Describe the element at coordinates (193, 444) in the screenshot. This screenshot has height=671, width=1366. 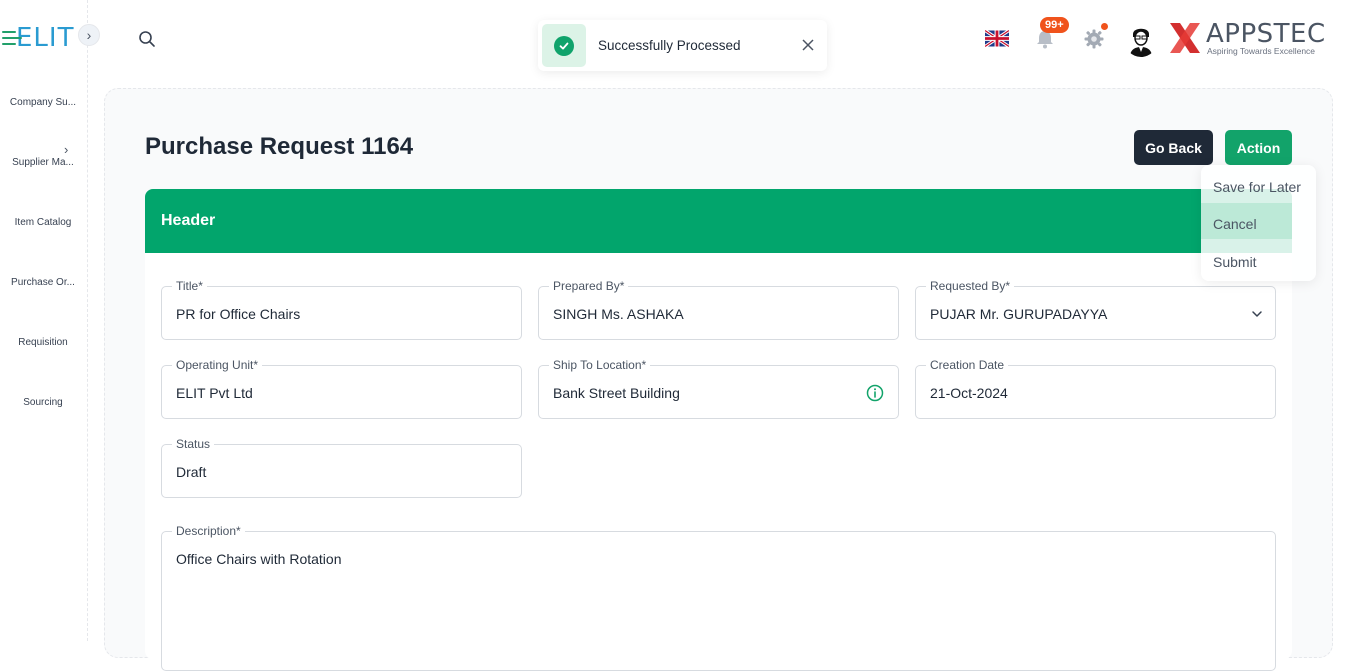
I see `status-label: Status` at that location.